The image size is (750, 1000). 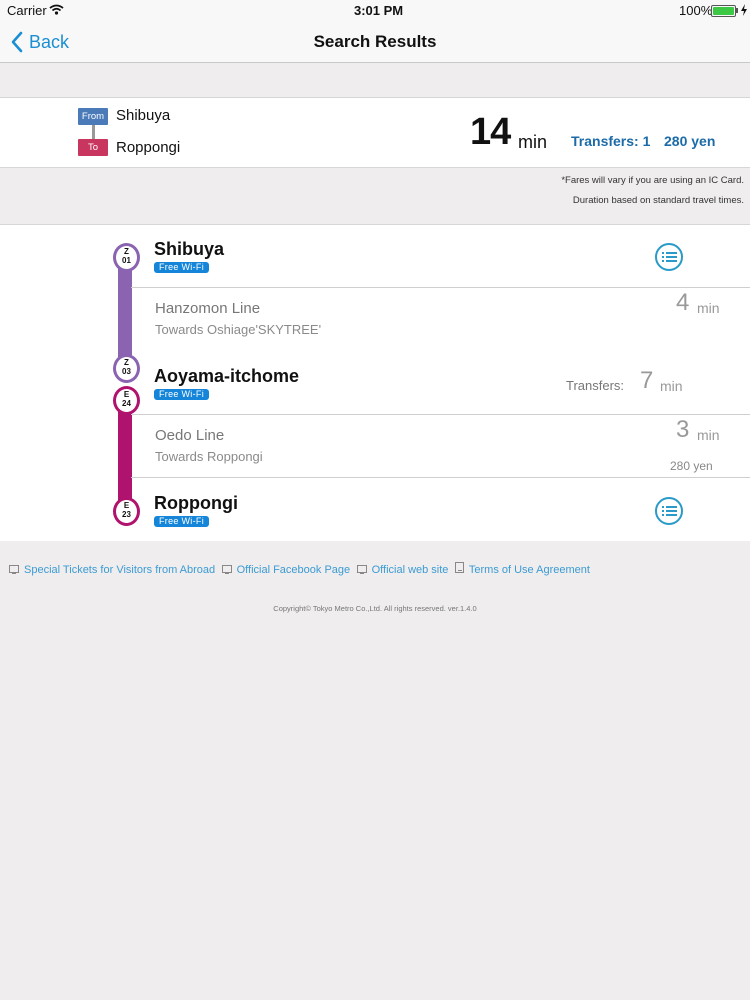 I want to click on segment-time: 3, so click(x=683, y=429).